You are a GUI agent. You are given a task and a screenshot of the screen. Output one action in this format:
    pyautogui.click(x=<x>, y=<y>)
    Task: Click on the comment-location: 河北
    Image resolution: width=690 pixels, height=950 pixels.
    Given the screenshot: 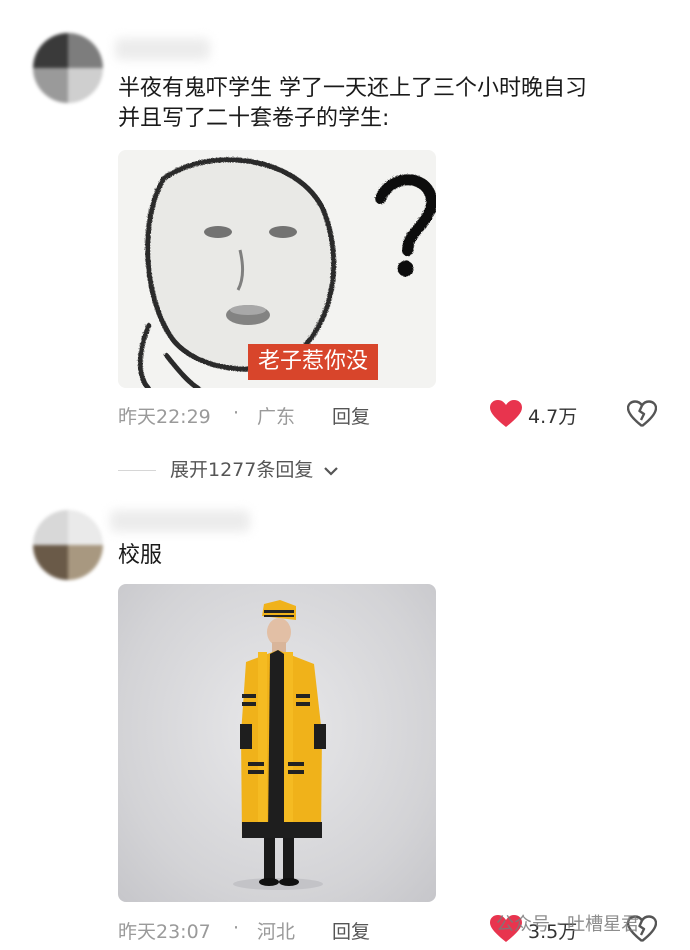 What is the action you would take?
    pyautogui.click(x=276, y=932)
    